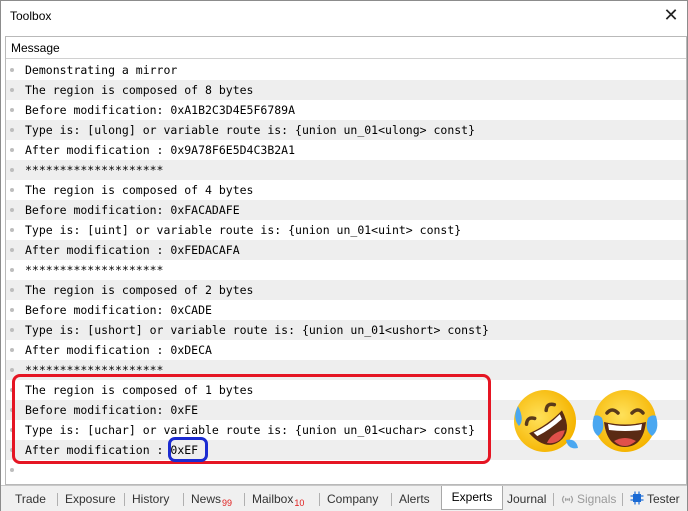  I want to click on log-row: The region is composed of 2 bytes, so click(346, 290).